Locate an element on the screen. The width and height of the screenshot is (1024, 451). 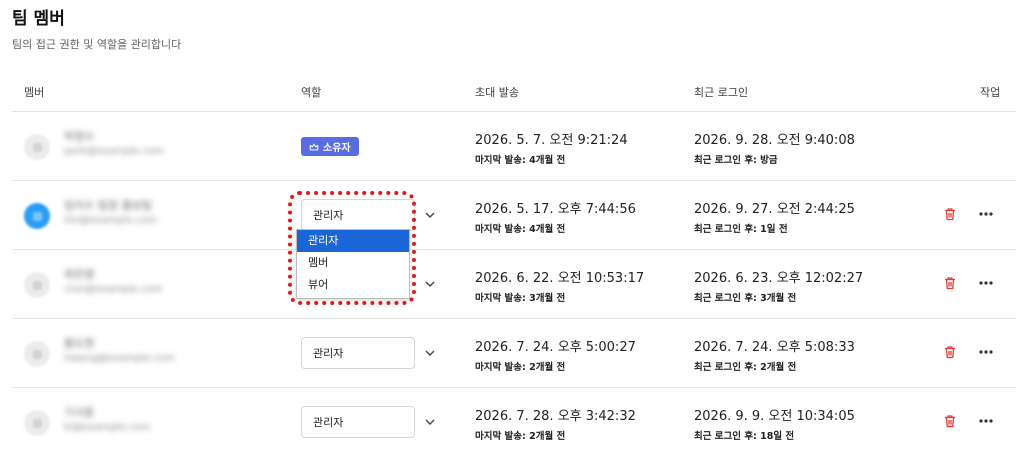
member-email: hwang@example.com is located at coordinates (119, 358).